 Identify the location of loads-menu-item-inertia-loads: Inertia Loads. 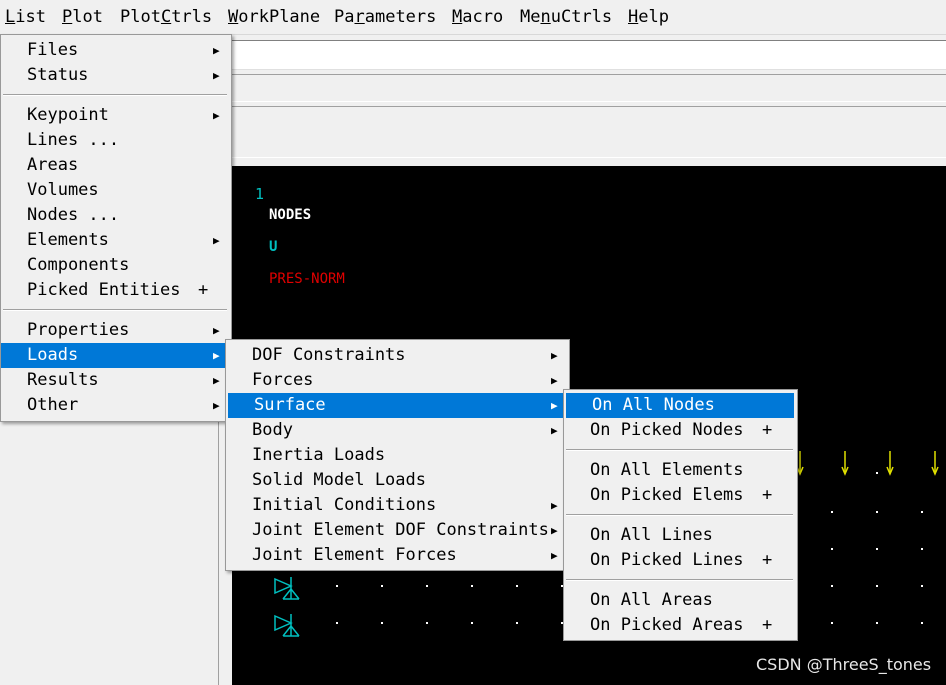
(397, 455).